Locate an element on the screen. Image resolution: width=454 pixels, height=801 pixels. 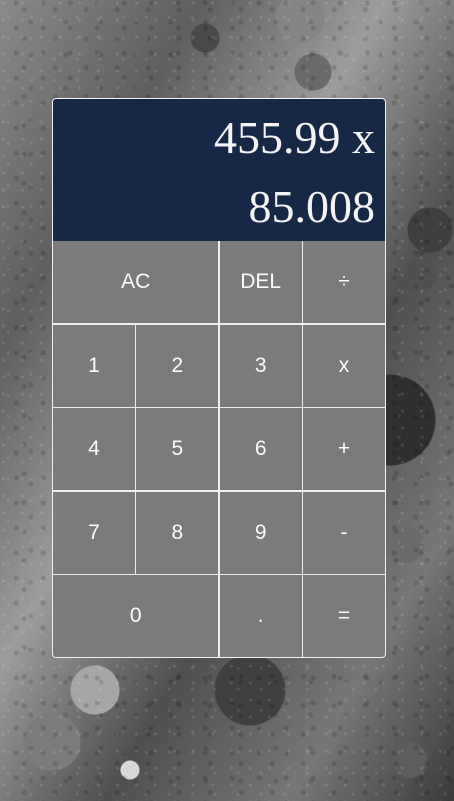
digit-7-button: 7 is located at coordinates (94, 532).